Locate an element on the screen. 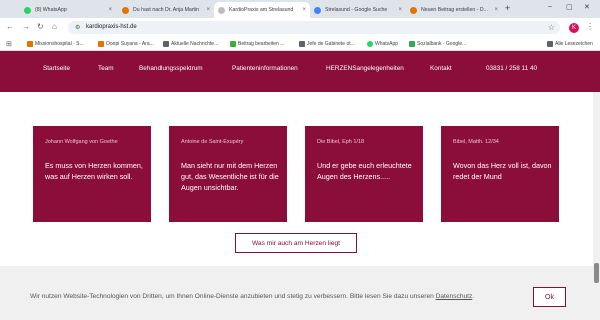 The image size is (600, 320). bookmark-label: WhatsApp is located at coordinates (387, 44).